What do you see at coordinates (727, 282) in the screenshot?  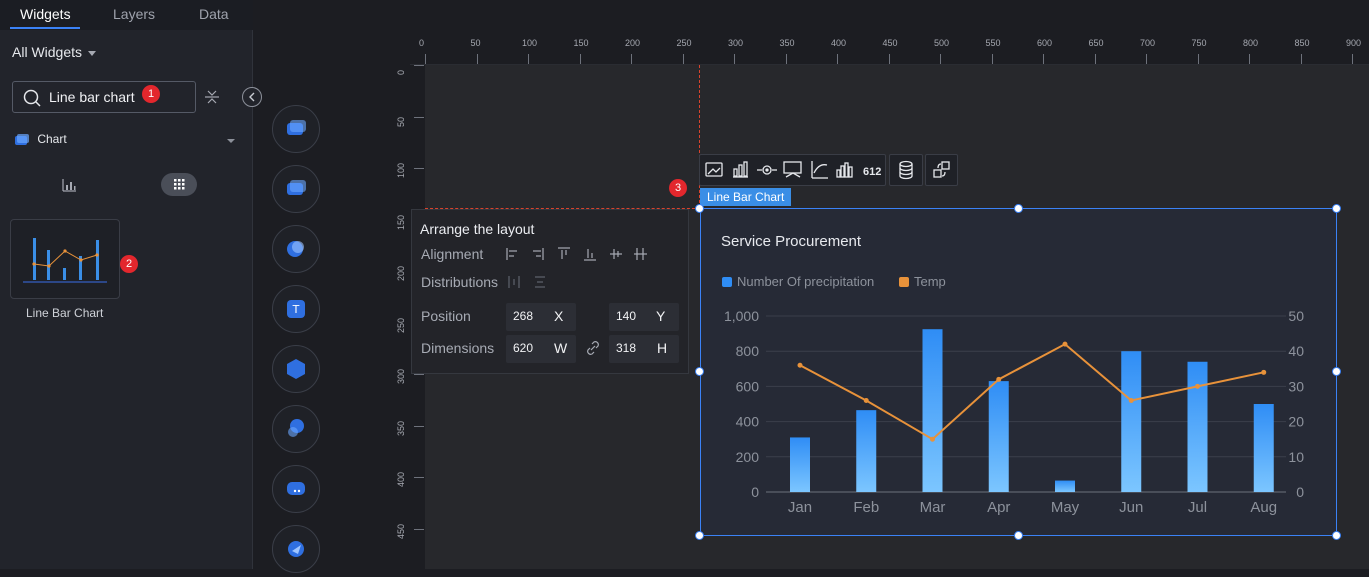 I see `legend-swatch-bar` at bounding box center [727, 282].